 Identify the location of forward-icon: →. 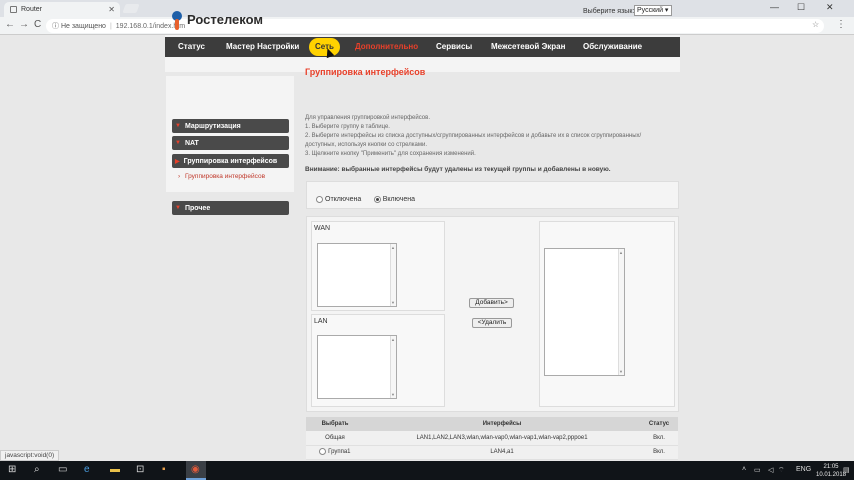
(24, 24).